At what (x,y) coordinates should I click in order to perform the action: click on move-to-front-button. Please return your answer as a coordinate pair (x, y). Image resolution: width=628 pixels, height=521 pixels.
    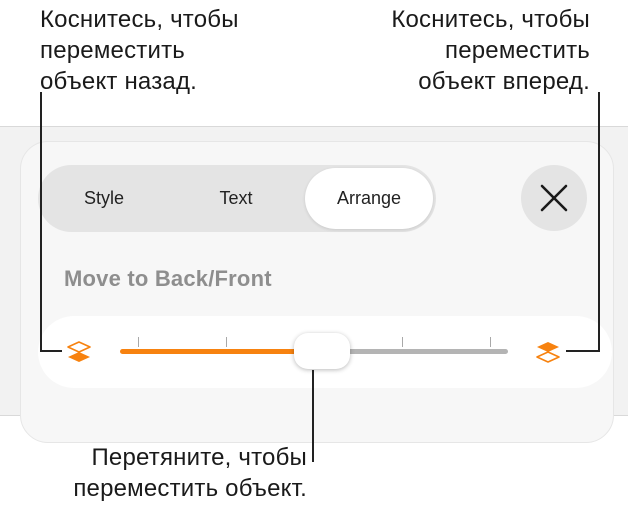
    Looking at the image, I should click on (548, 354).